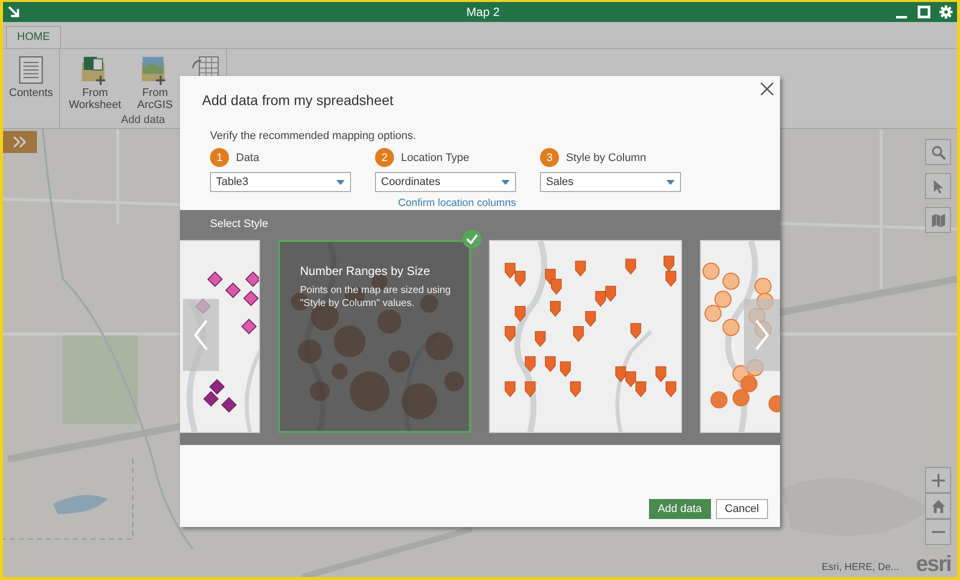 This screenshot has width=960, height=580. Describe the element at coordinates (298, 100) in the screenshot. I see `dialog-title: Add data from my spreadsheet` at that location.